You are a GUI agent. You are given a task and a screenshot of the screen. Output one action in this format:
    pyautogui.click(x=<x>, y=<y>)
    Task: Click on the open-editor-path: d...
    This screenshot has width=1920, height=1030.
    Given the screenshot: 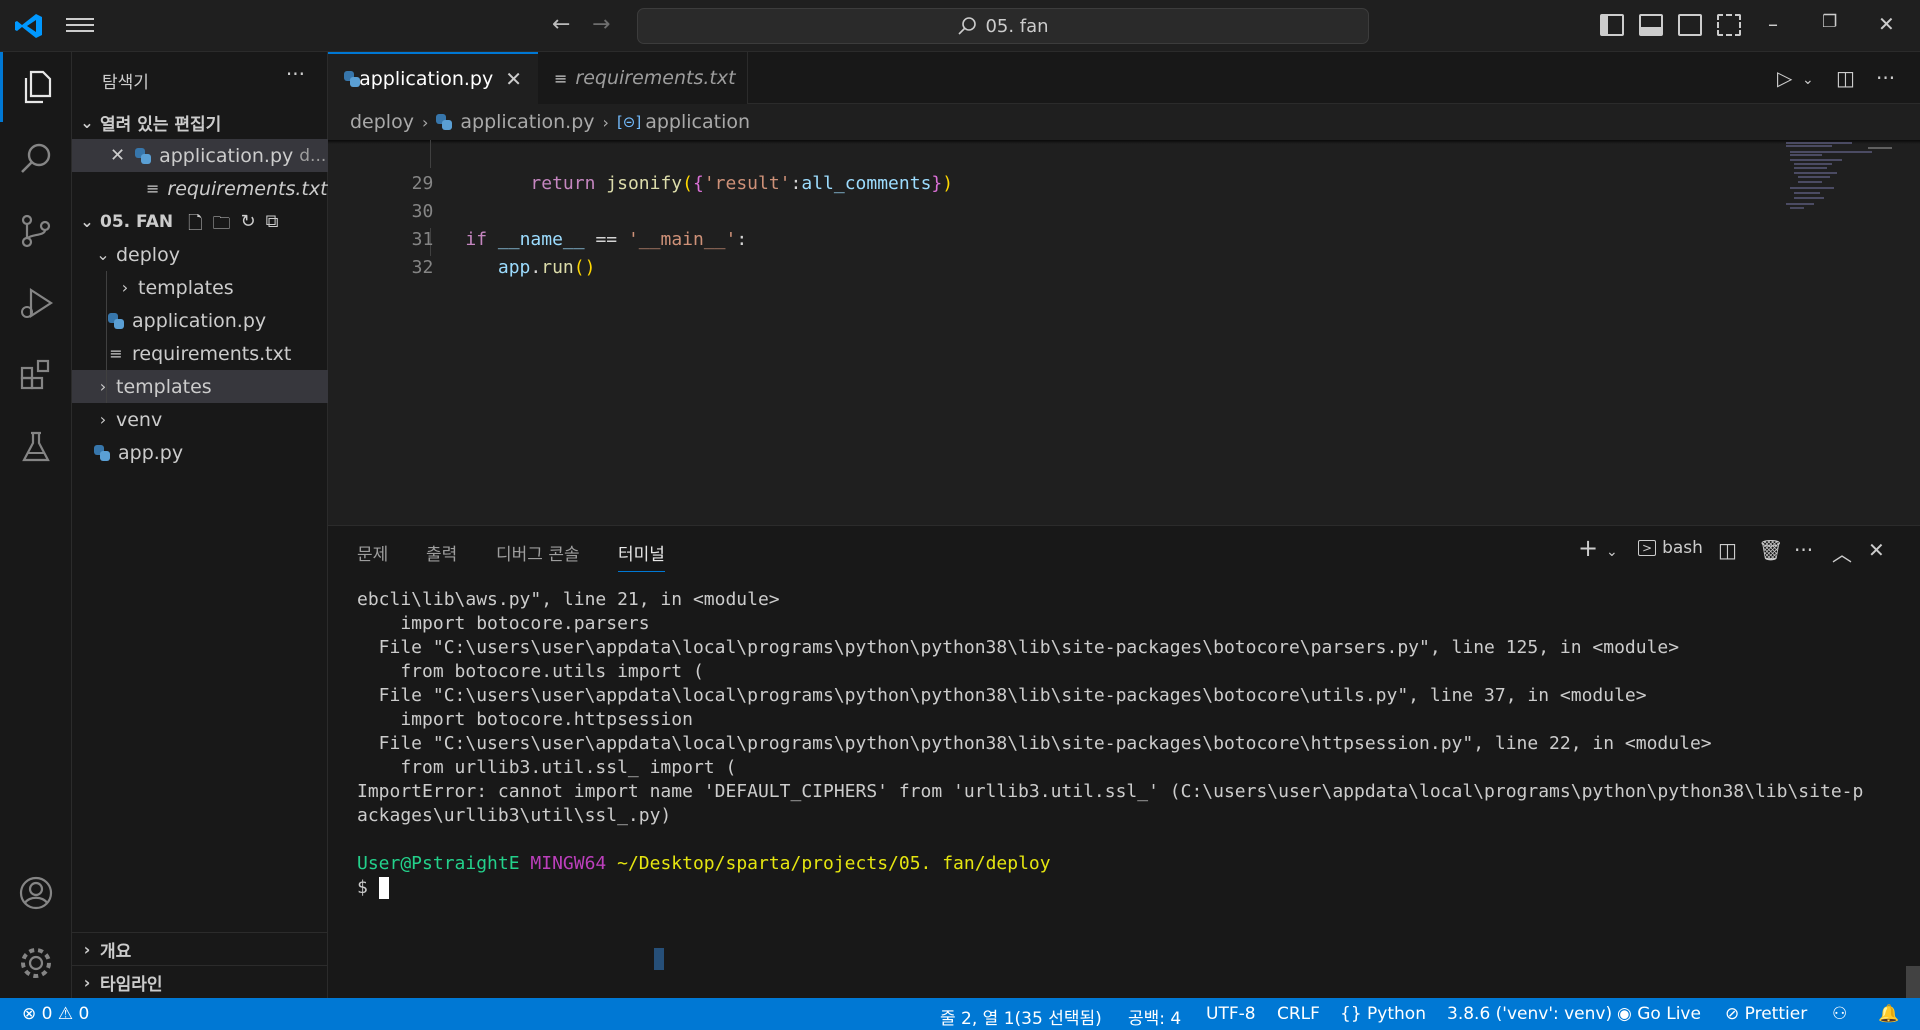 What is the action you would take?
    pyautogui.click(x=313, y=155)
    